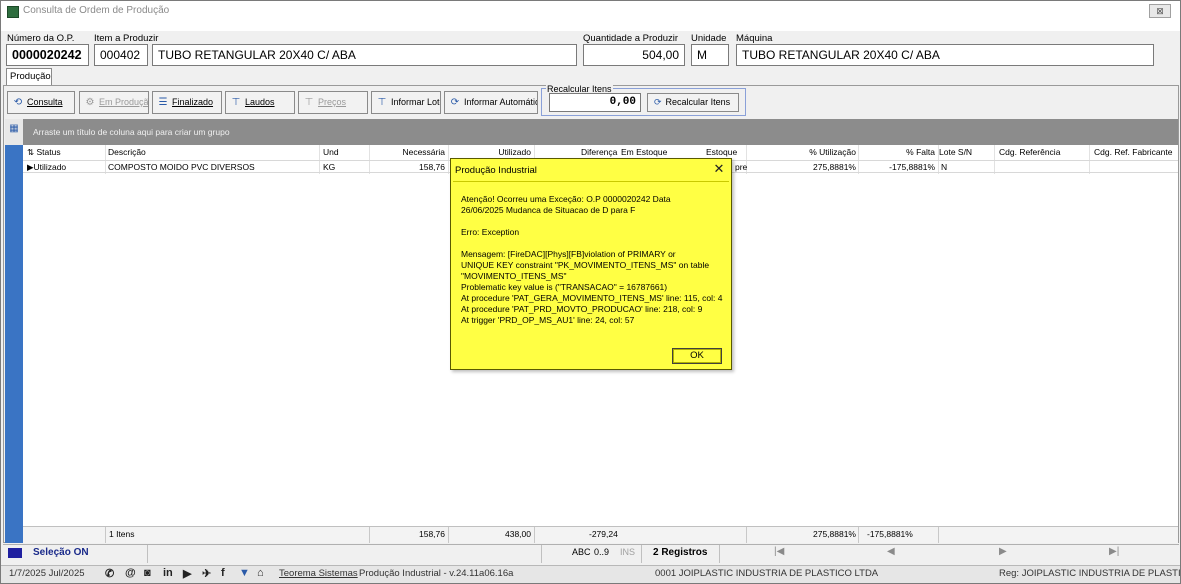 This screenshot has width=1181, height=584. I want to click on twitter-icon: ✈, so click(206, 573).